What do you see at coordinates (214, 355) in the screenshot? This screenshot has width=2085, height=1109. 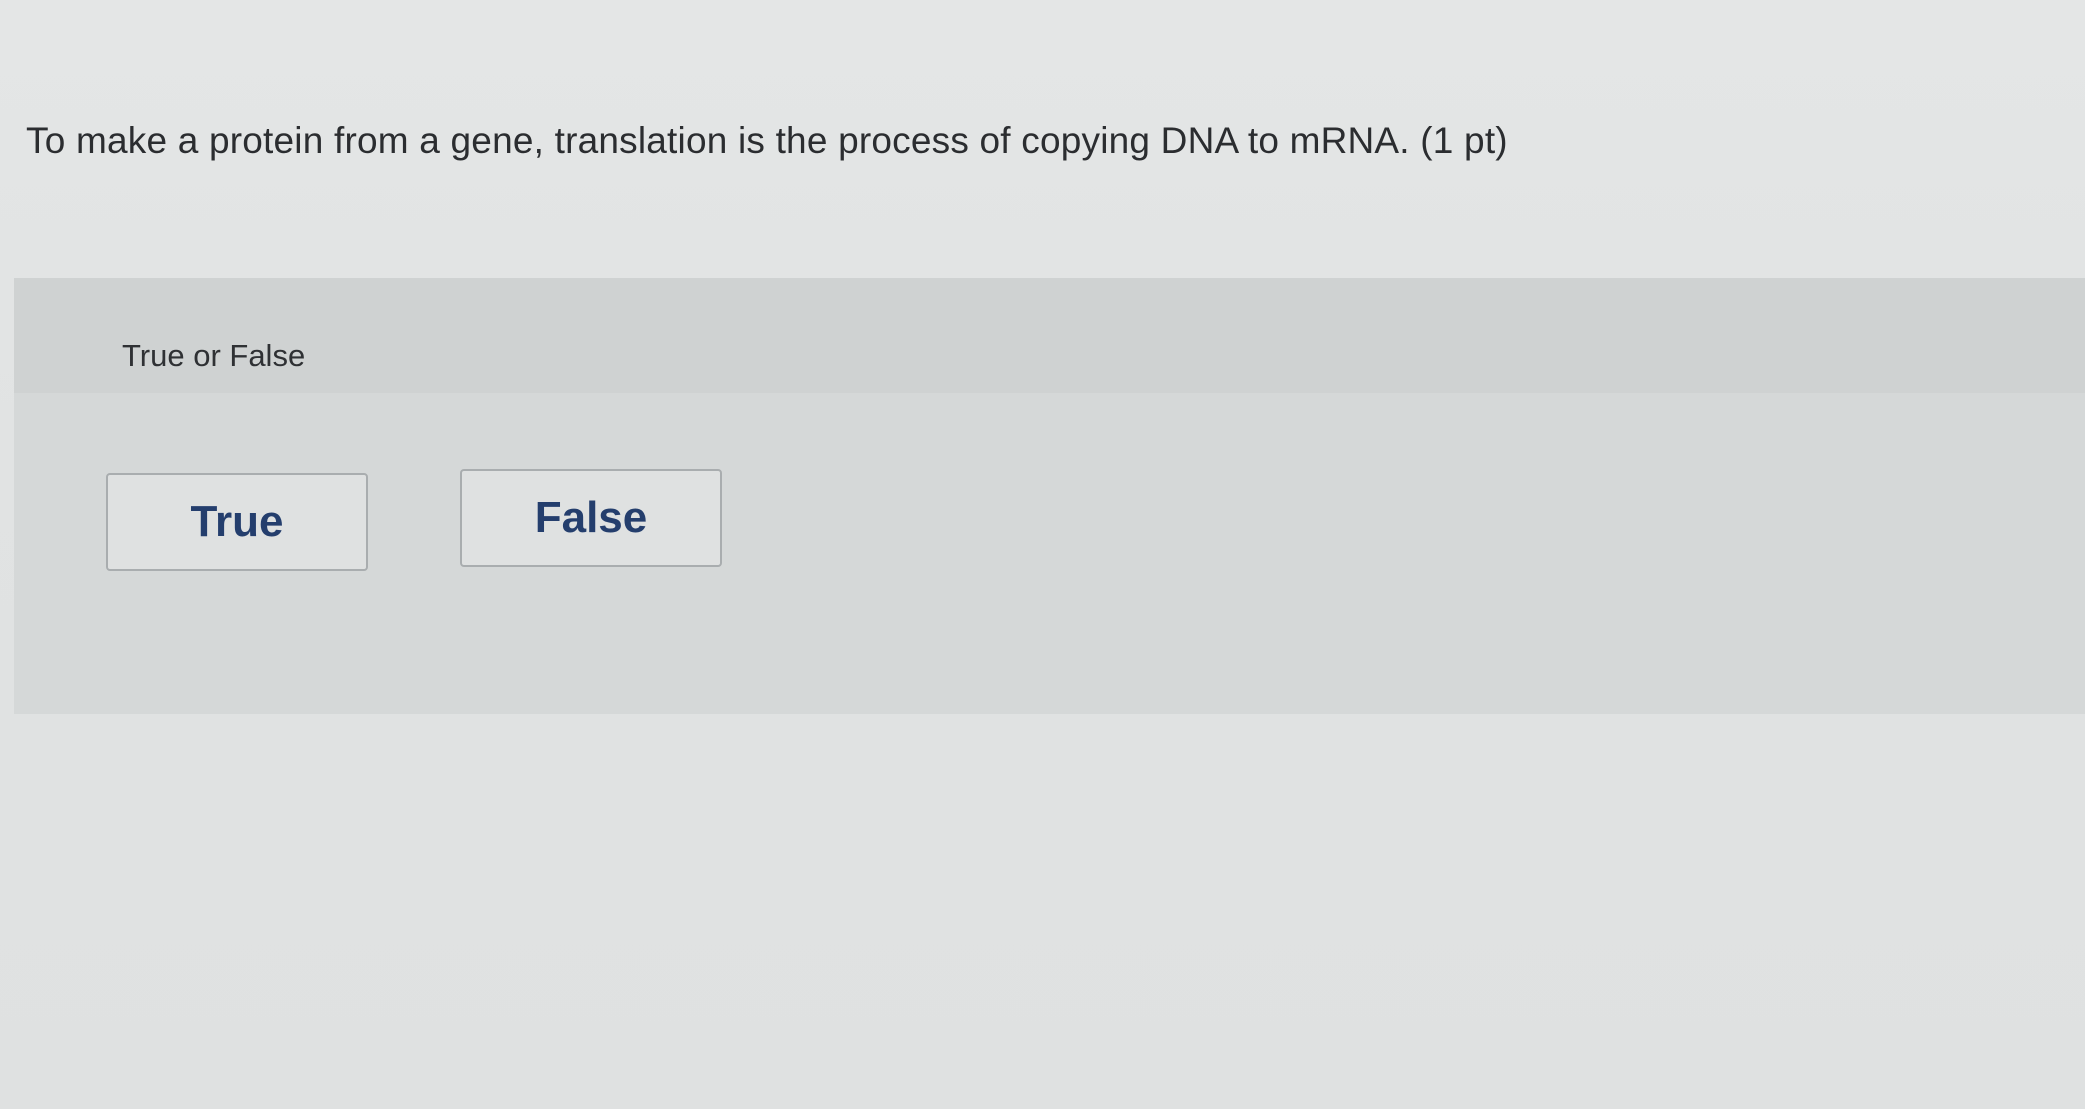 I see `true-or-false-label: True or False` at bounding box center [214, 355].